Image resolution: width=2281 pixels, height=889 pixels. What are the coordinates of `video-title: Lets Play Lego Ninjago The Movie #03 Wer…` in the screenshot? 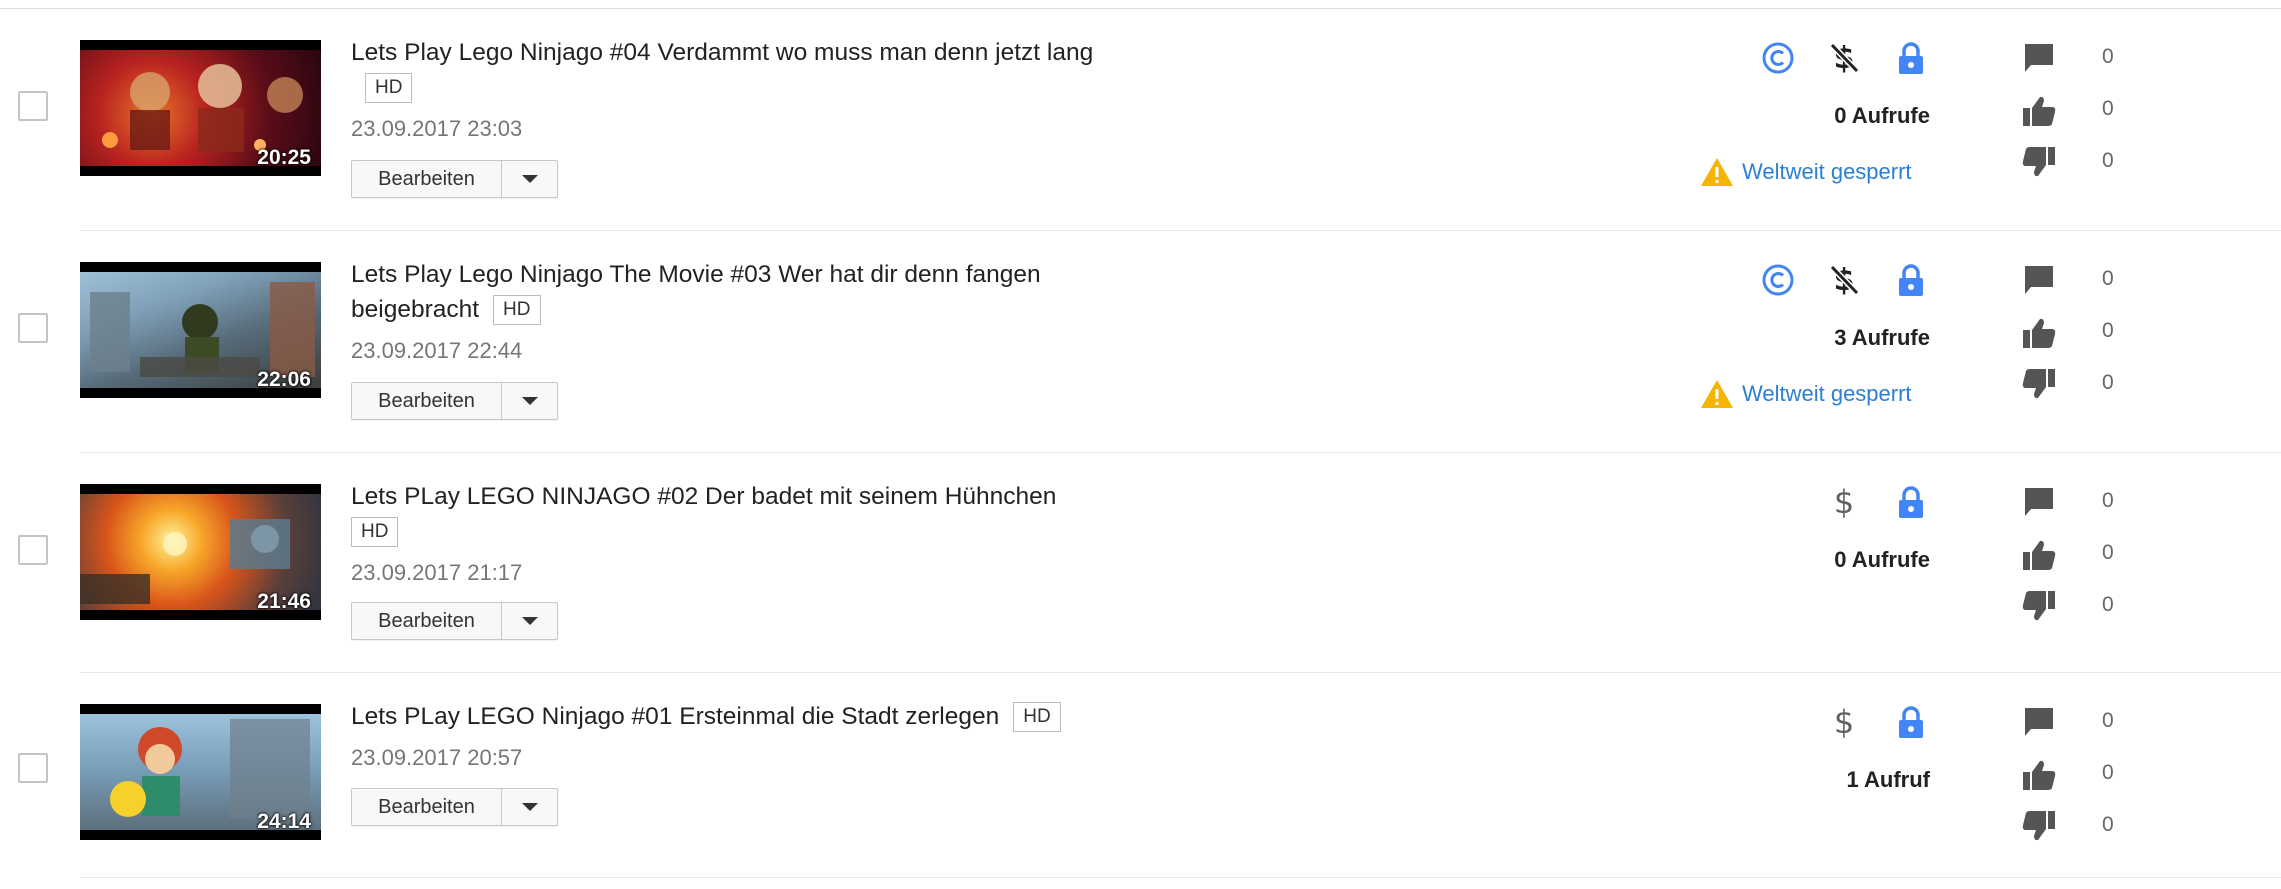 It's located at (741, 292).